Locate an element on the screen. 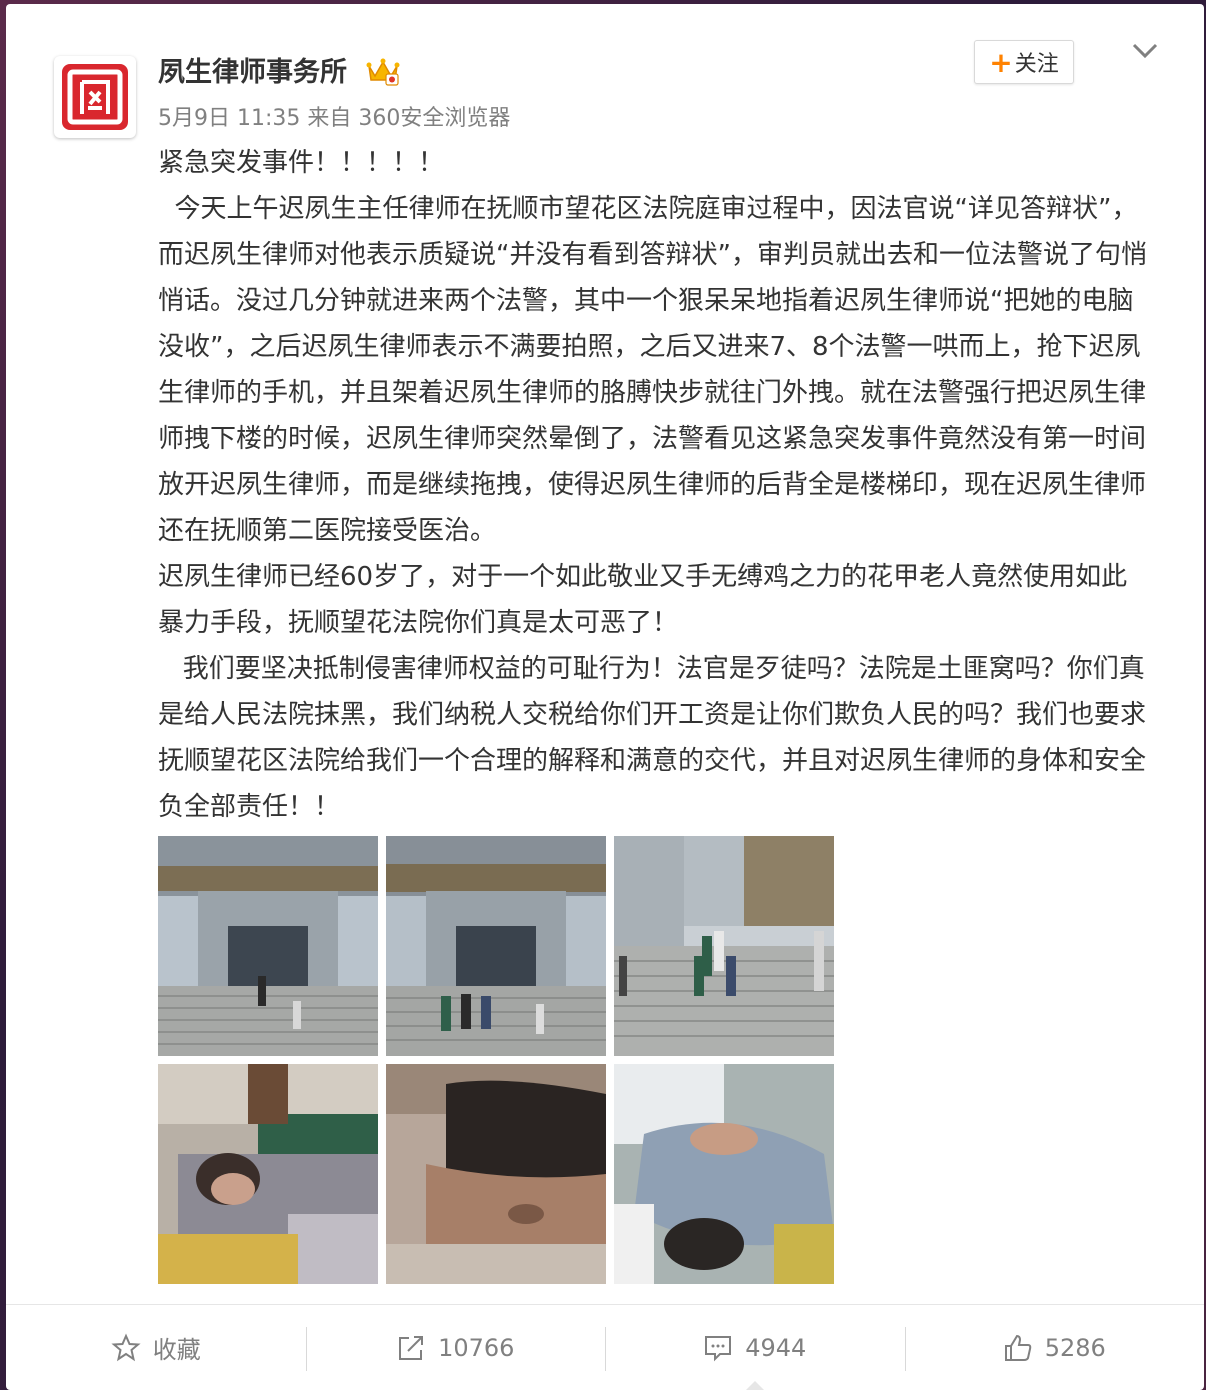 The height and width of the screenshot is (1390, 1206). repost-button: 10766 is located at coordinates (455, 1347).